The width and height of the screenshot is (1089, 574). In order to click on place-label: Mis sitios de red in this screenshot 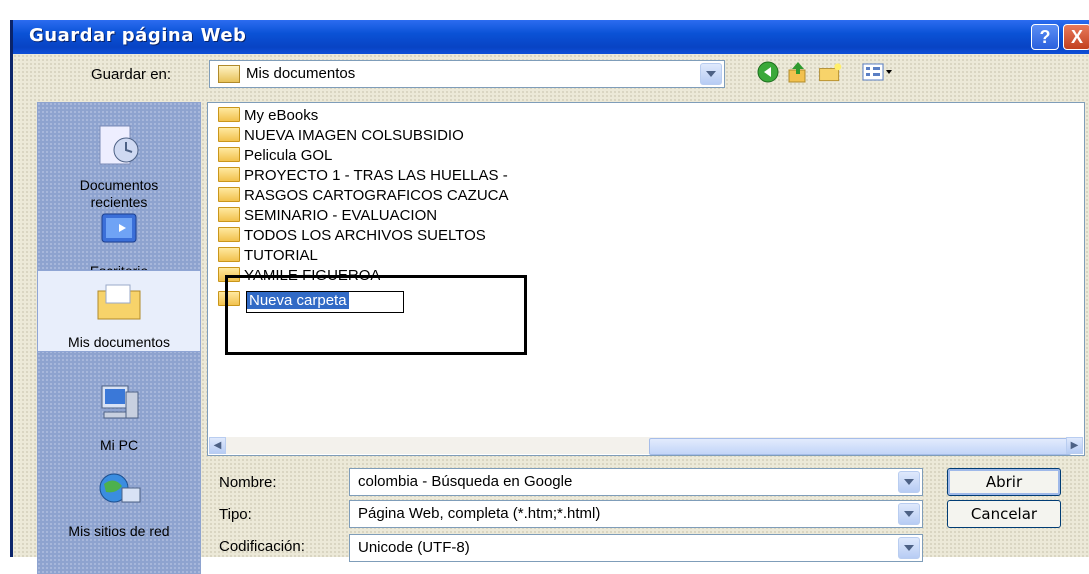, I will do `click(119, 531)`.